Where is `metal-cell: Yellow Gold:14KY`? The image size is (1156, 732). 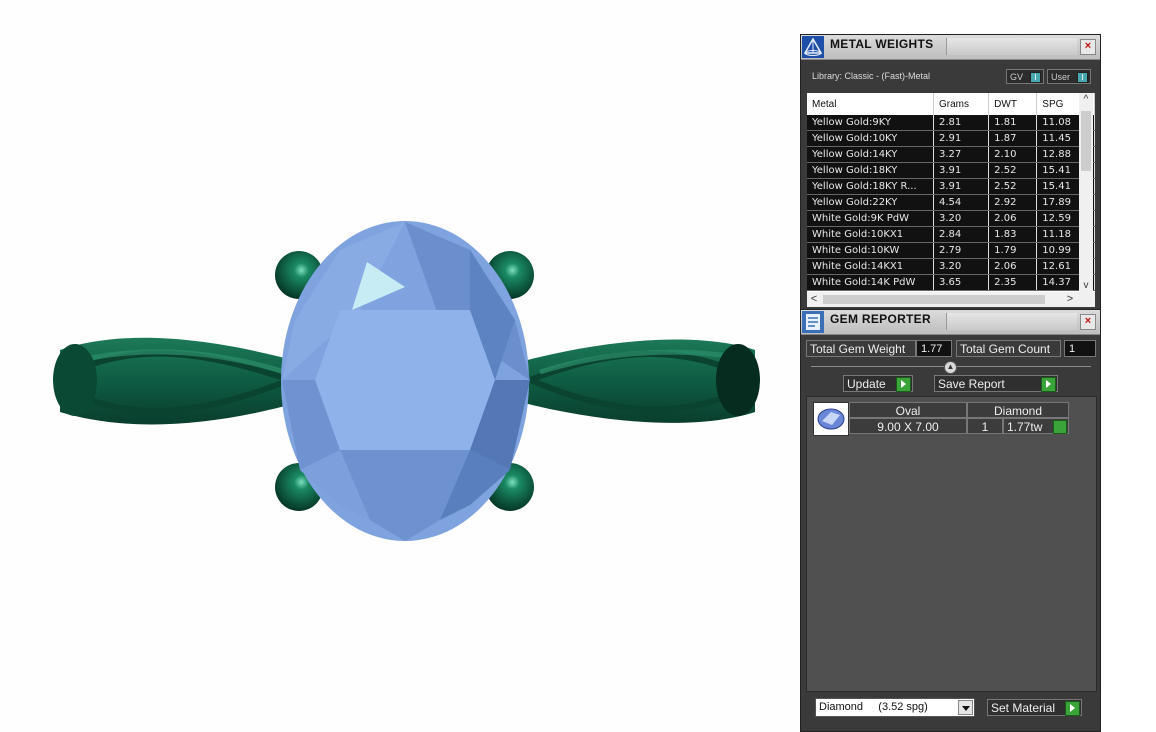 metal-cell: Yellow Gold:14KY is located at coordinates (871, 154).